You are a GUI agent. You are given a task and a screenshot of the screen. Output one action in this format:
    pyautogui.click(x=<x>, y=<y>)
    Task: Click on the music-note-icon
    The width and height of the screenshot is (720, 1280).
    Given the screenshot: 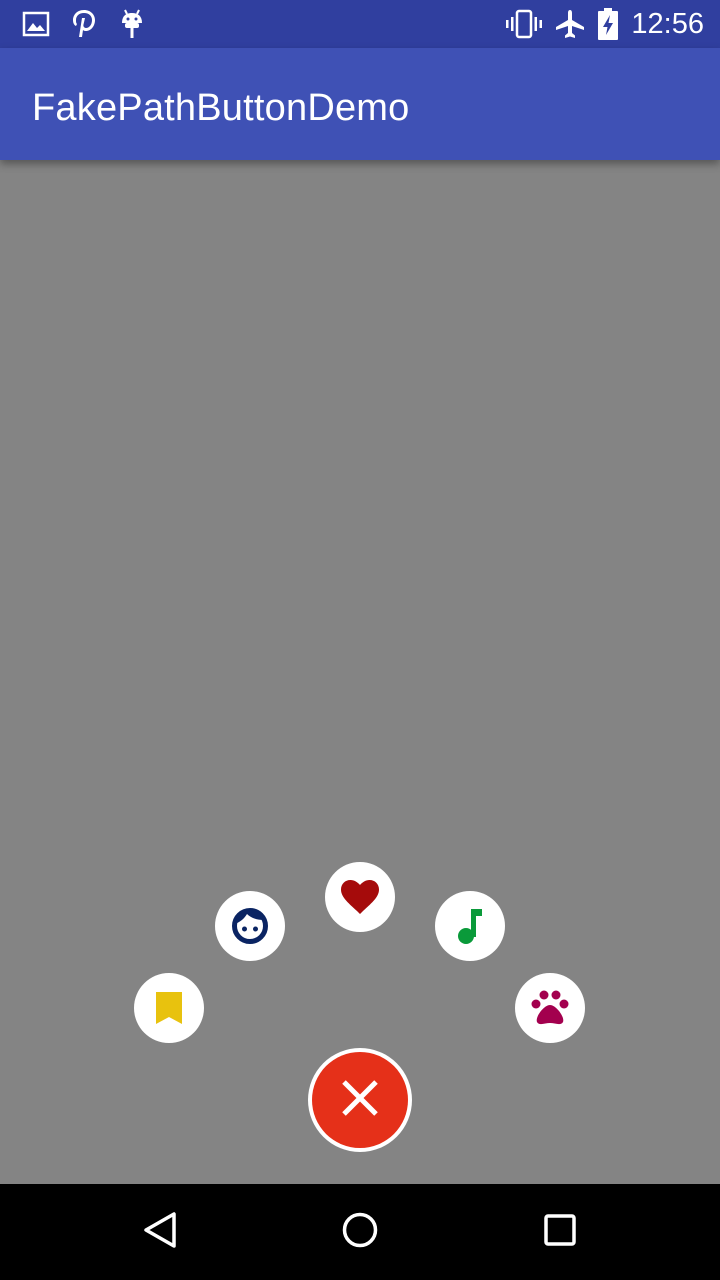 What is the action you would take?
    pyautogui.click(x=470, y=926)
    